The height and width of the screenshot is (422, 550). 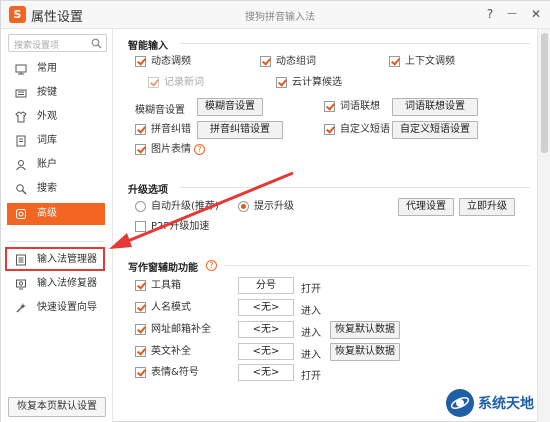 I want to click on checkbox-label: 网址邮箱补全, so click(x=181, y=329).